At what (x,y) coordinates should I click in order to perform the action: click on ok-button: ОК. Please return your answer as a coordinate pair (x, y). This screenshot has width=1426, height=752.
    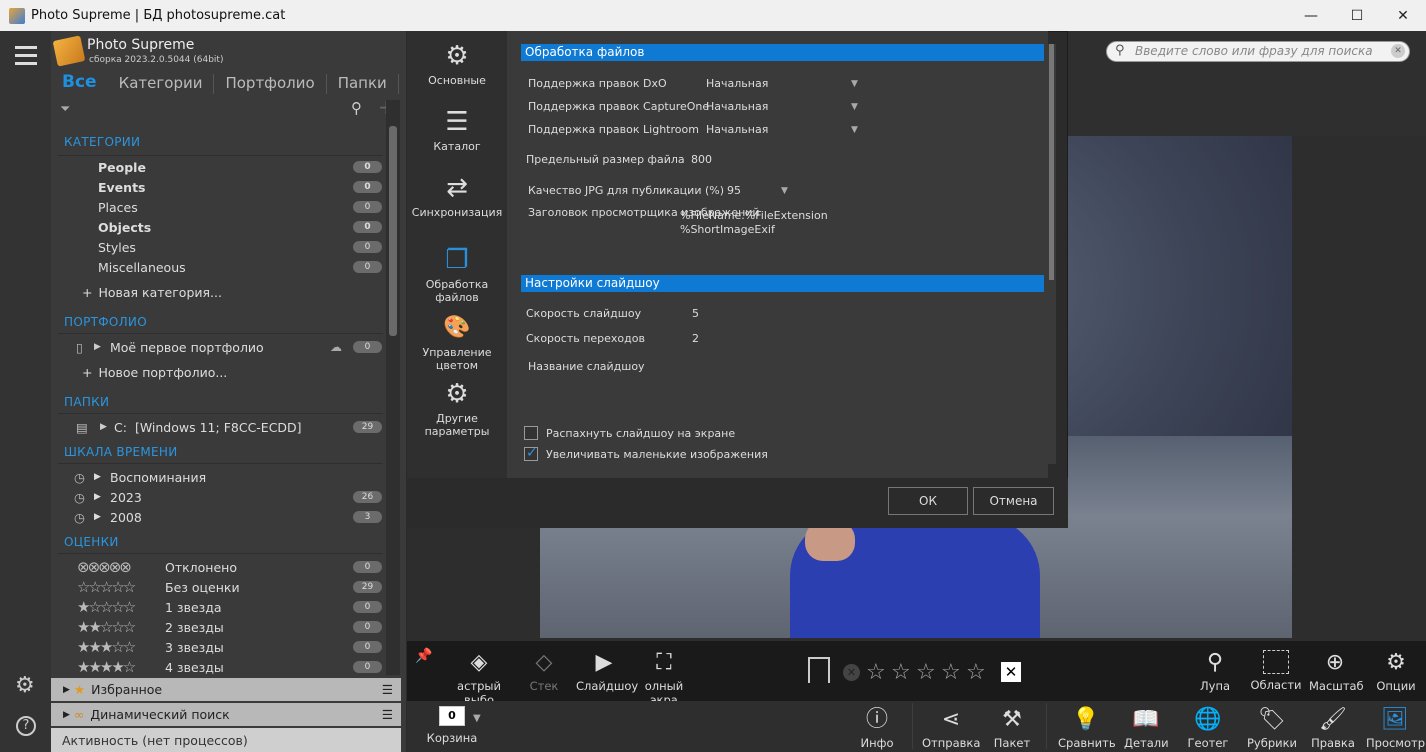
    Looking at the image, I should click on (928, 501).